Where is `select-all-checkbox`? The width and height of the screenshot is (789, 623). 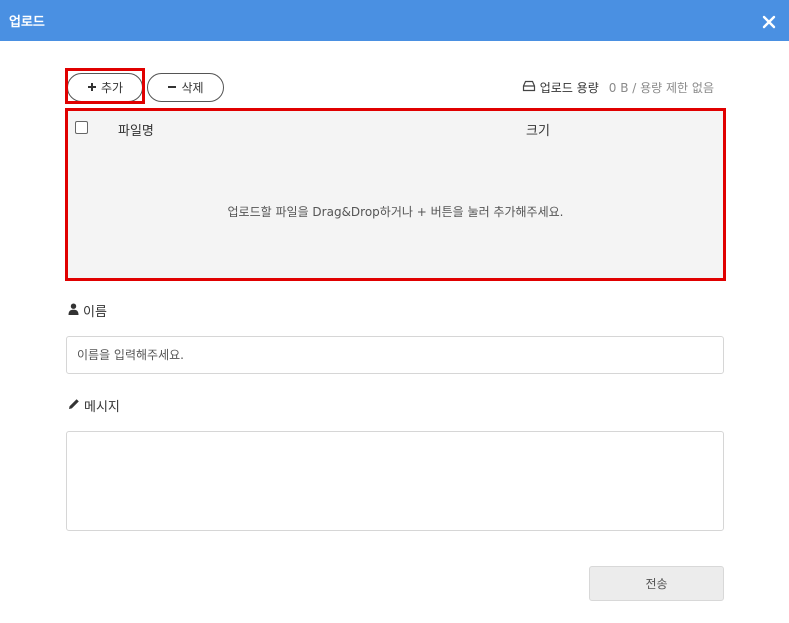
select-all-checkbox is located at coordinates (81, 127).